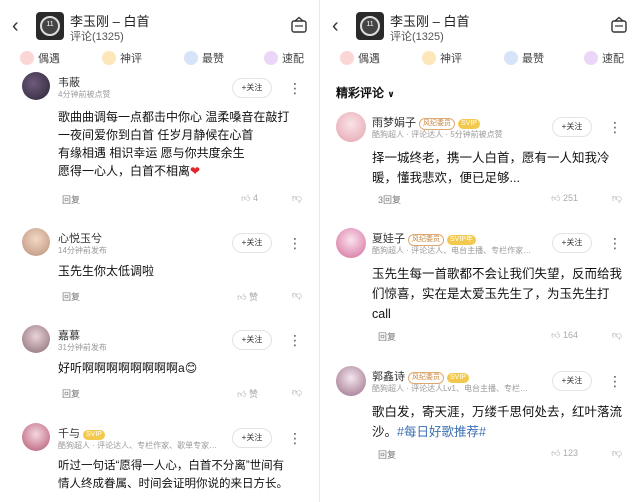 This screenshot has height=502, width=640. Describe the element at coordinates (191, 368) in the screenshot. I see `smile-emoji: 😊` at that location.